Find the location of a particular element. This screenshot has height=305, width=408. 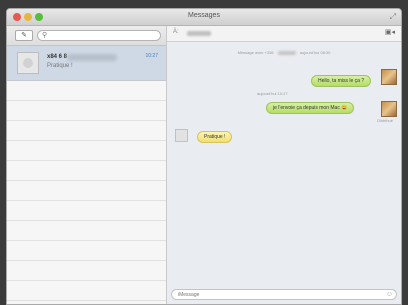

compose-icon: ✎ is located at coordinates (24, 35).